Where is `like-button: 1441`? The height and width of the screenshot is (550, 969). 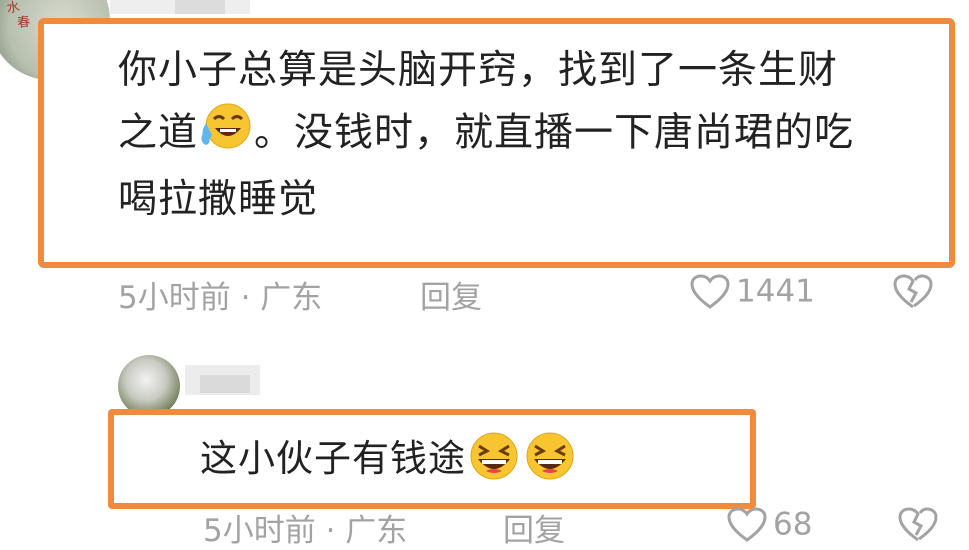
like-button: 1441 is located at coordinates (752, 291).